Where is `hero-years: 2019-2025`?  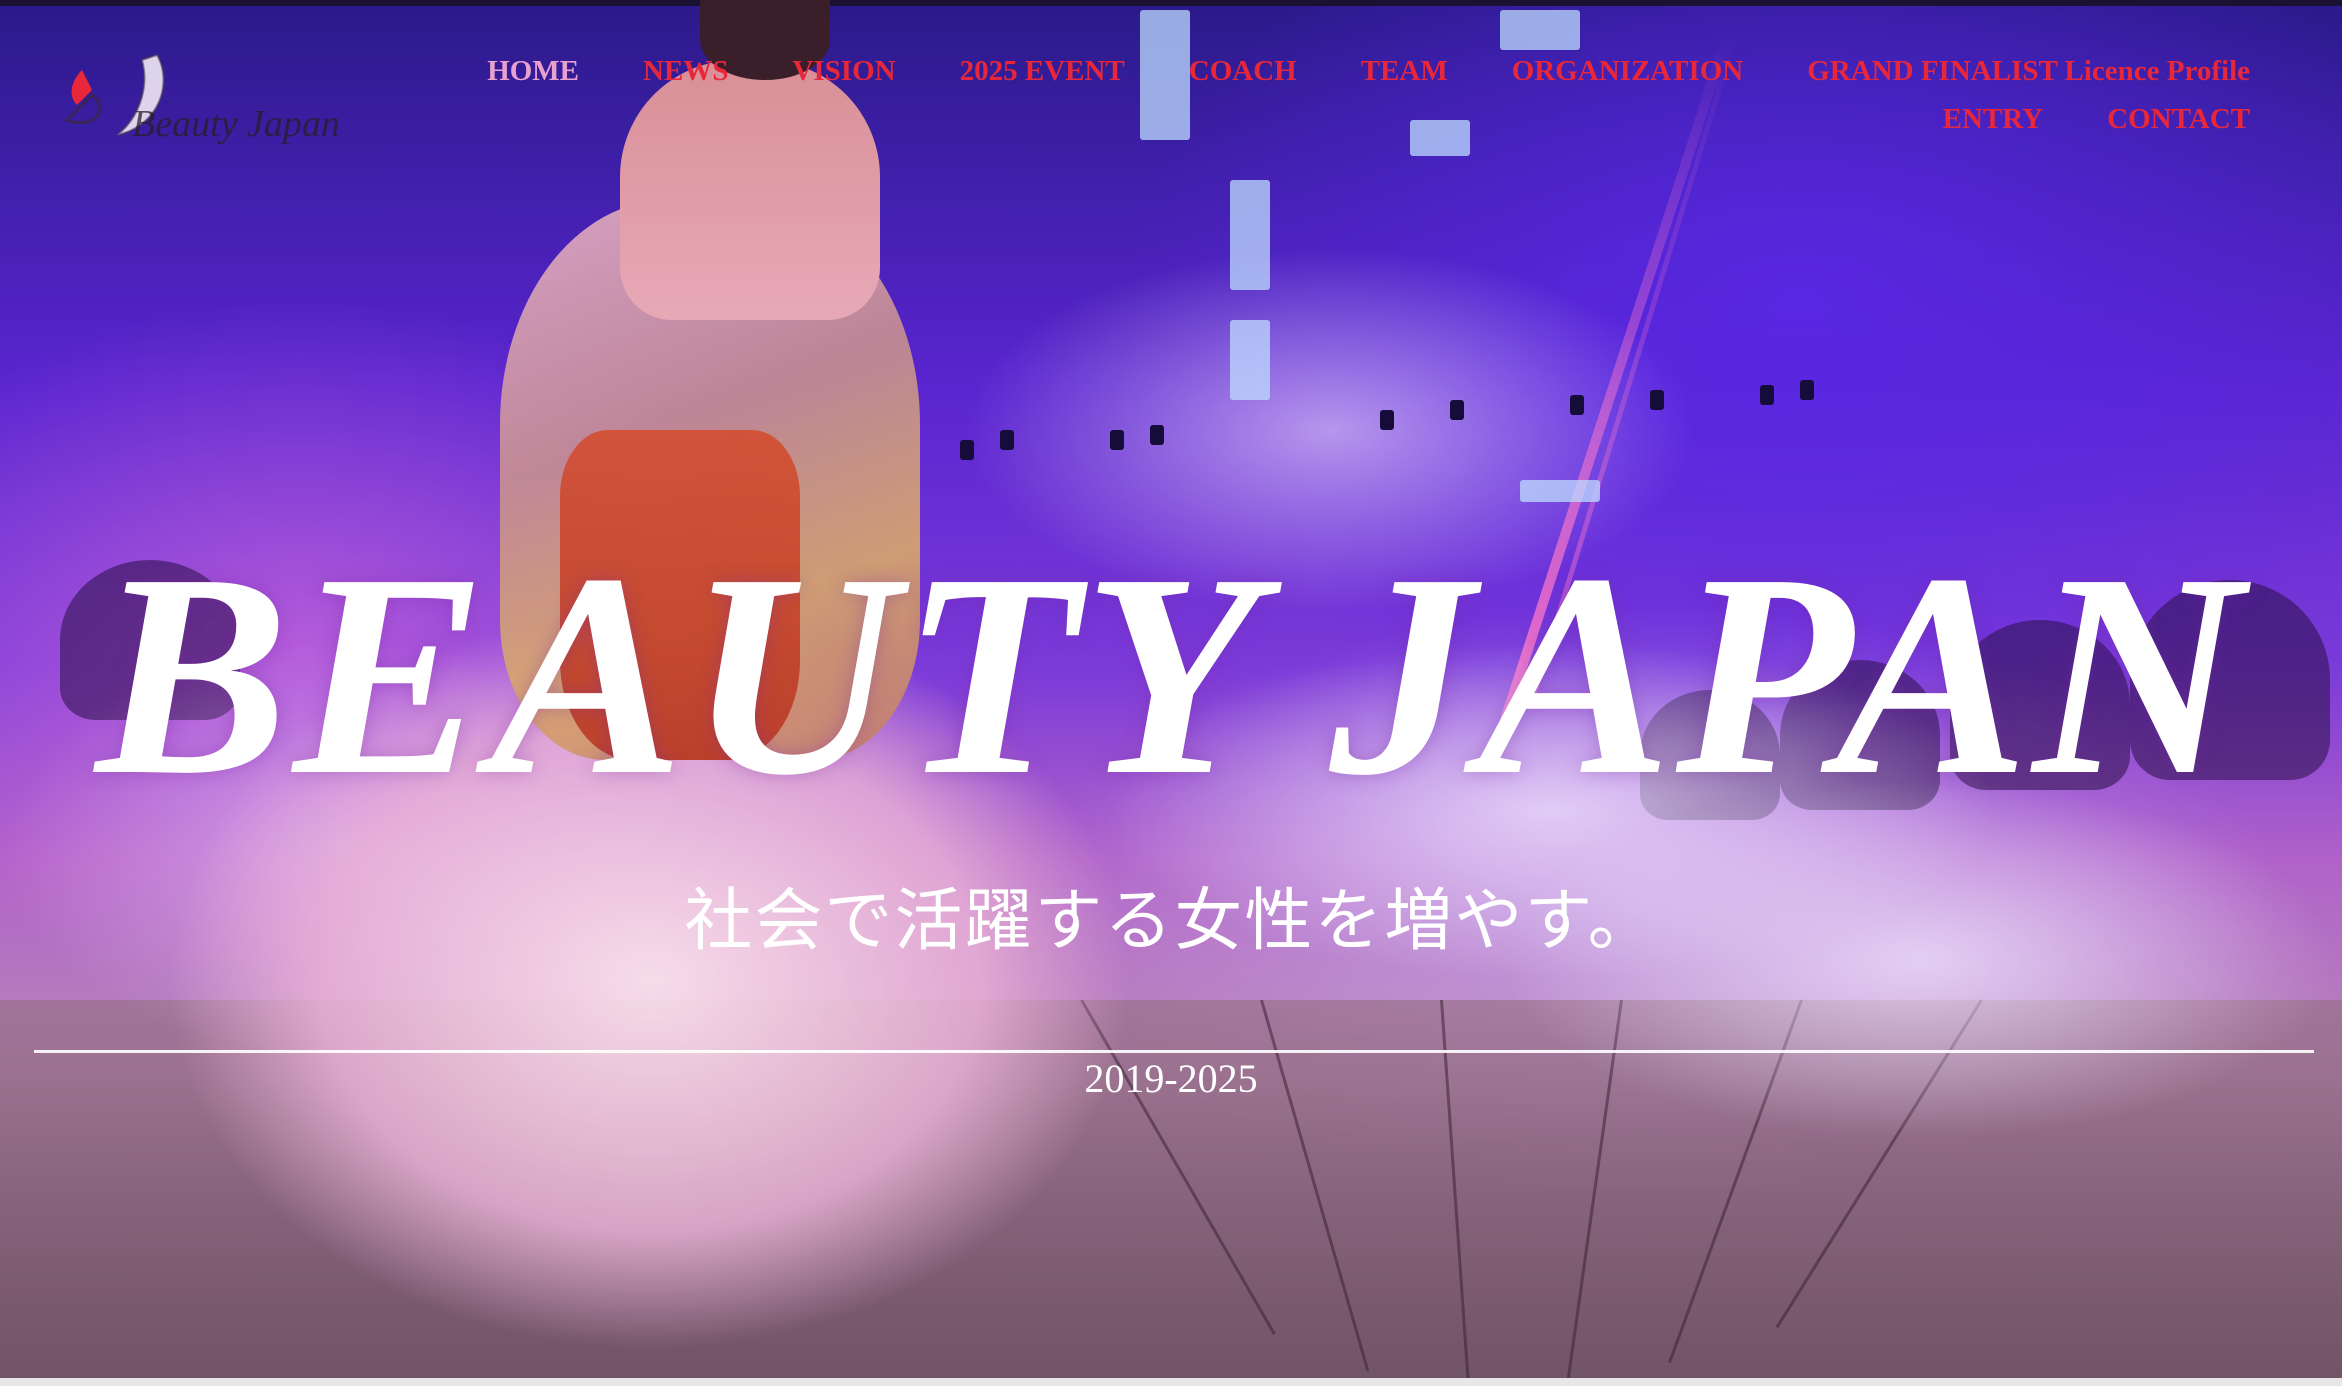
hero-years: 2019-2025 is located at coordinates (1171, 1078).